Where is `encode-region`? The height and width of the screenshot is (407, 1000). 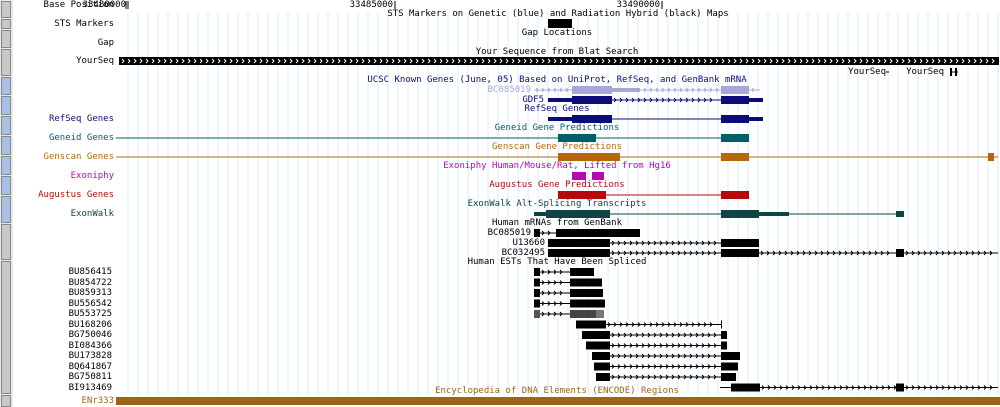 encode-region is located at coordinates (558, 401).